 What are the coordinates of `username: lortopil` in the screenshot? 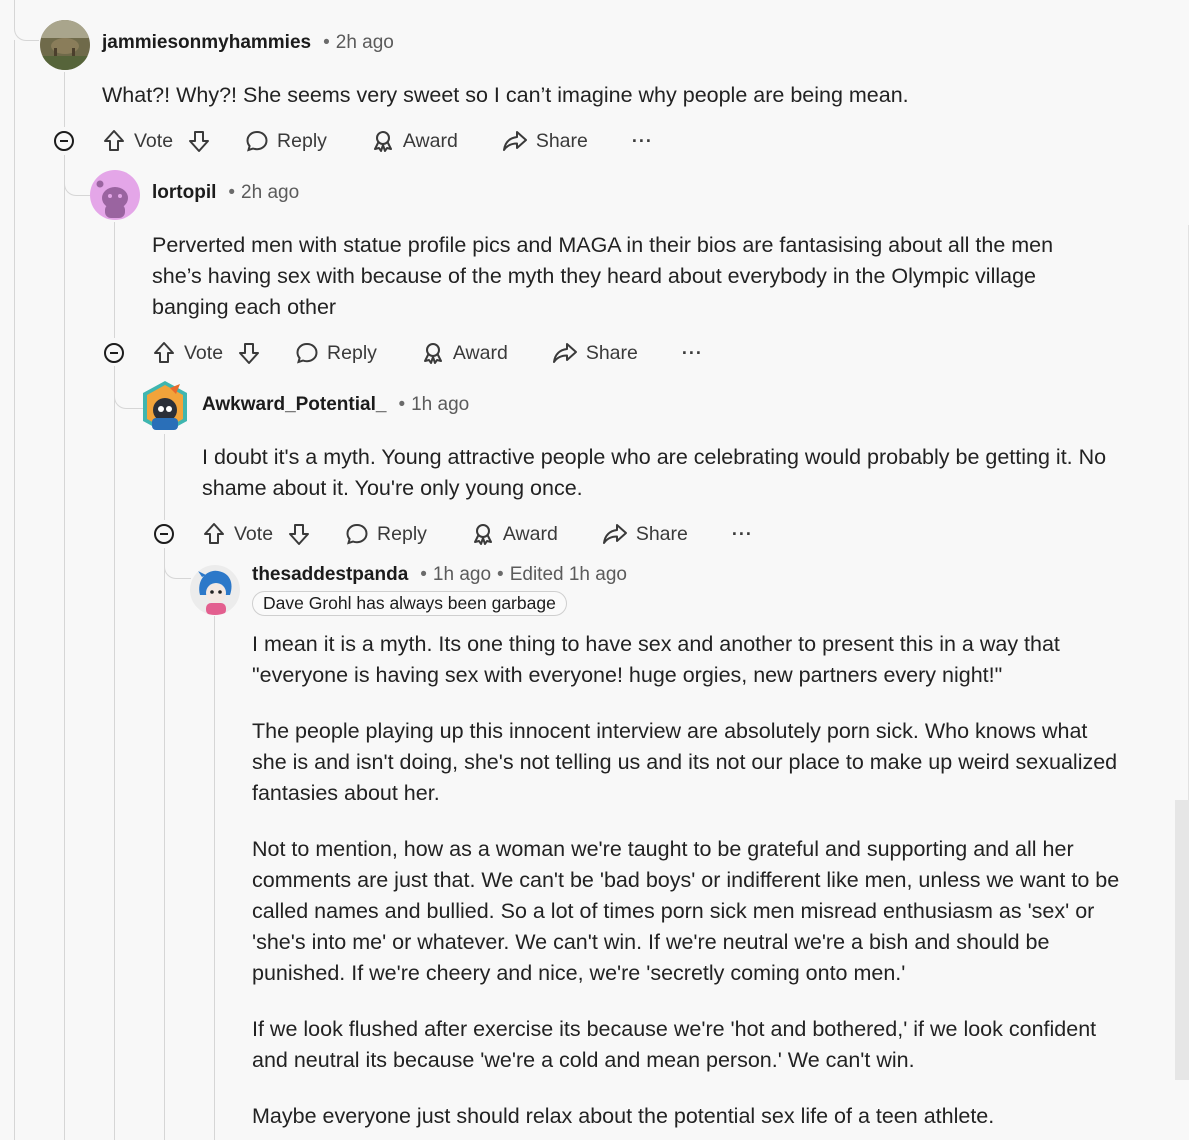 It's located at (184, 193).